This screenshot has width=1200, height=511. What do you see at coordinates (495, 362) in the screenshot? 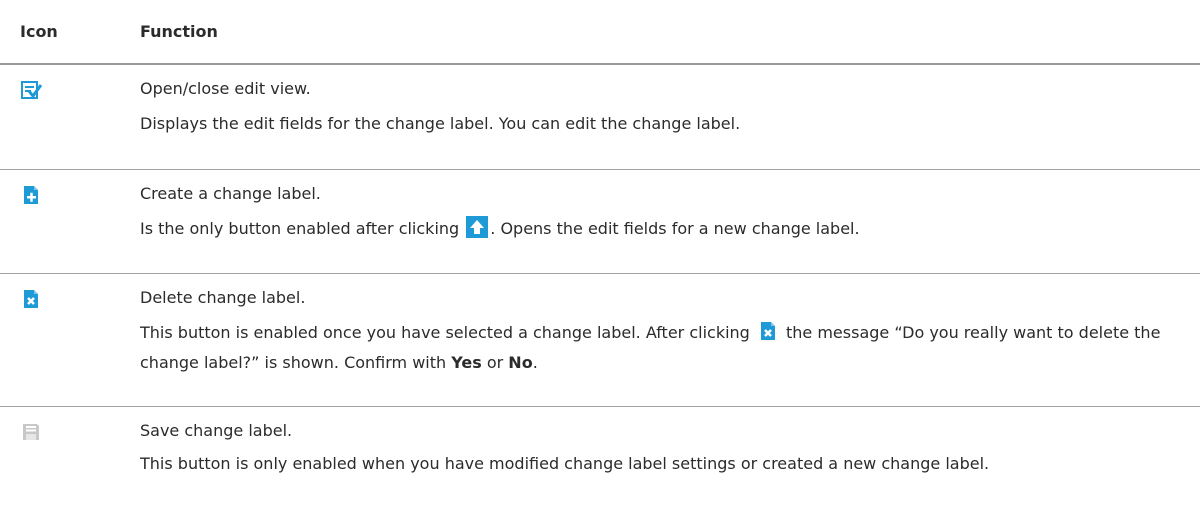
I see `desc-text: or` at bounding box center [495, 362].